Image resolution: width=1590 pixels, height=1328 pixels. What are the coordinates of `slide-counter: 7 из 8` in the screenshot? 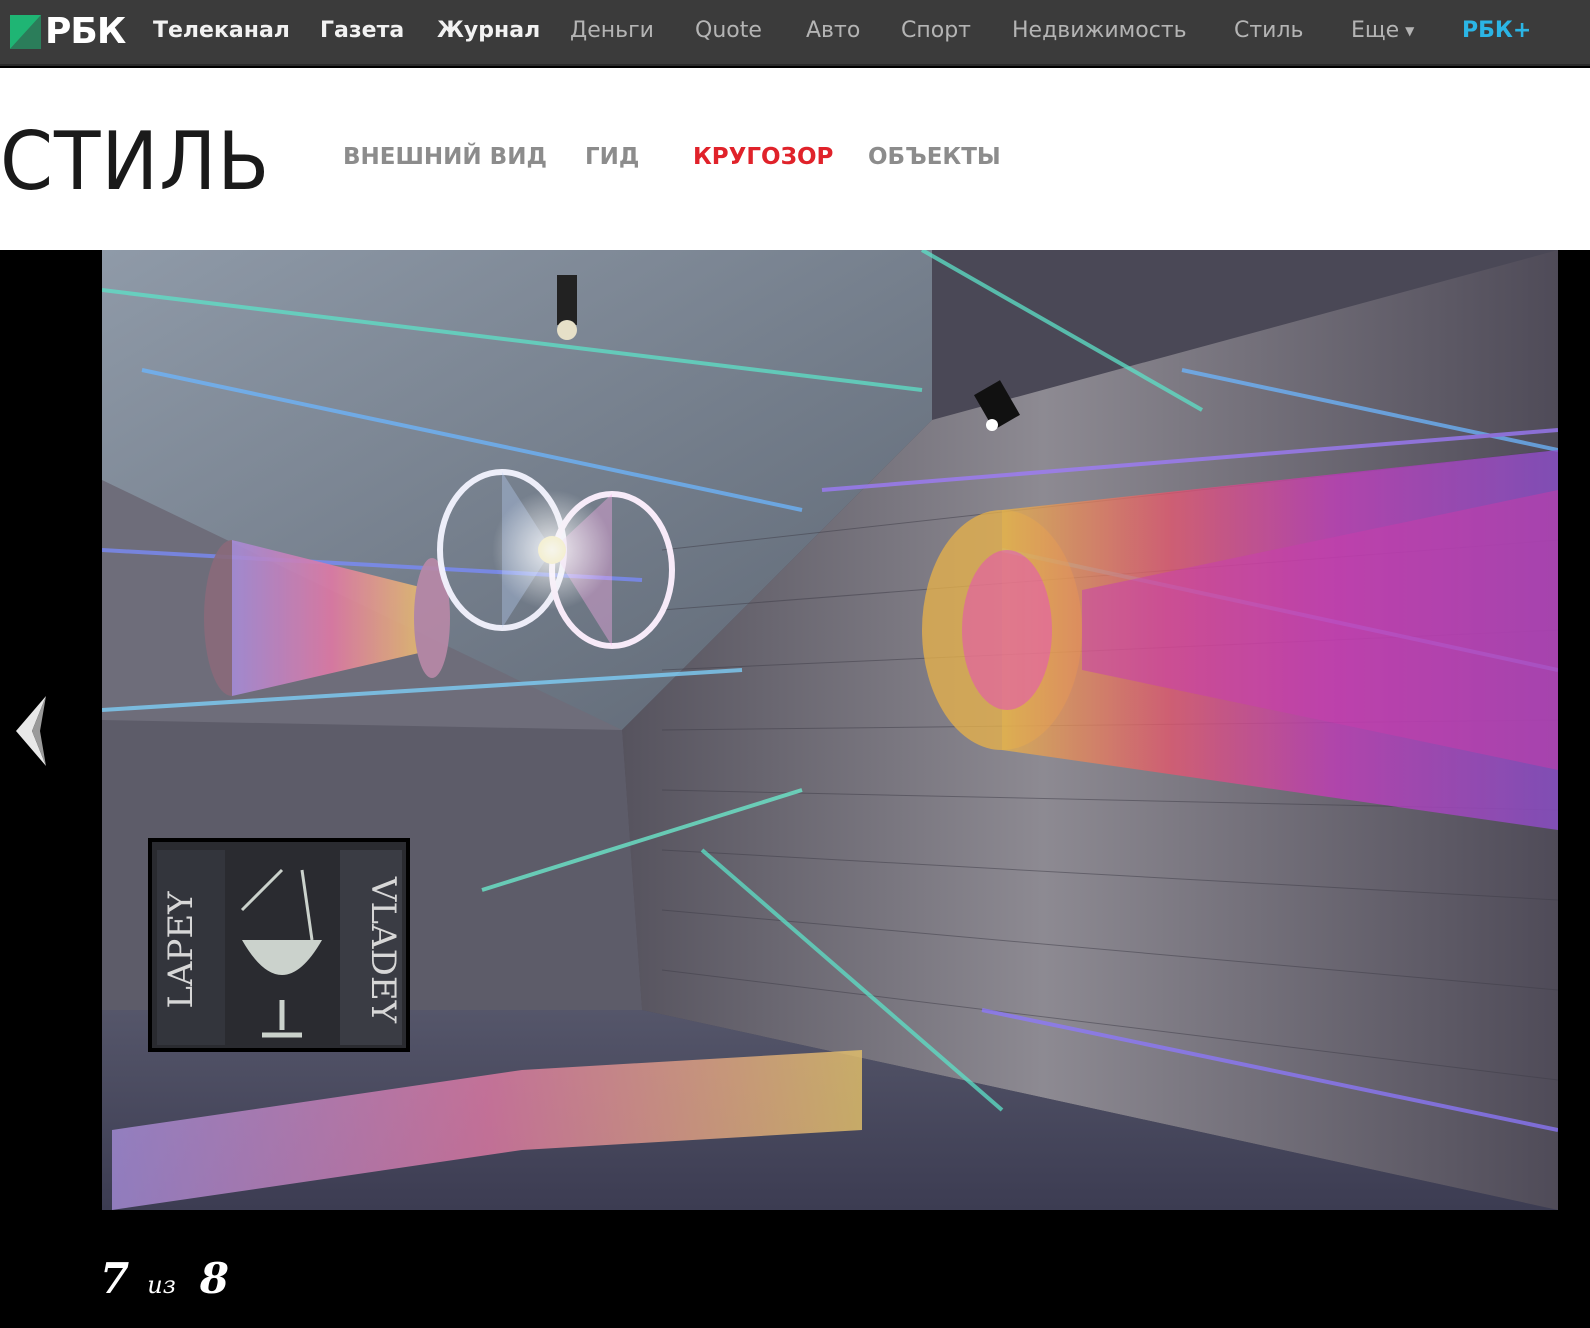 It's located at (164, 1278).